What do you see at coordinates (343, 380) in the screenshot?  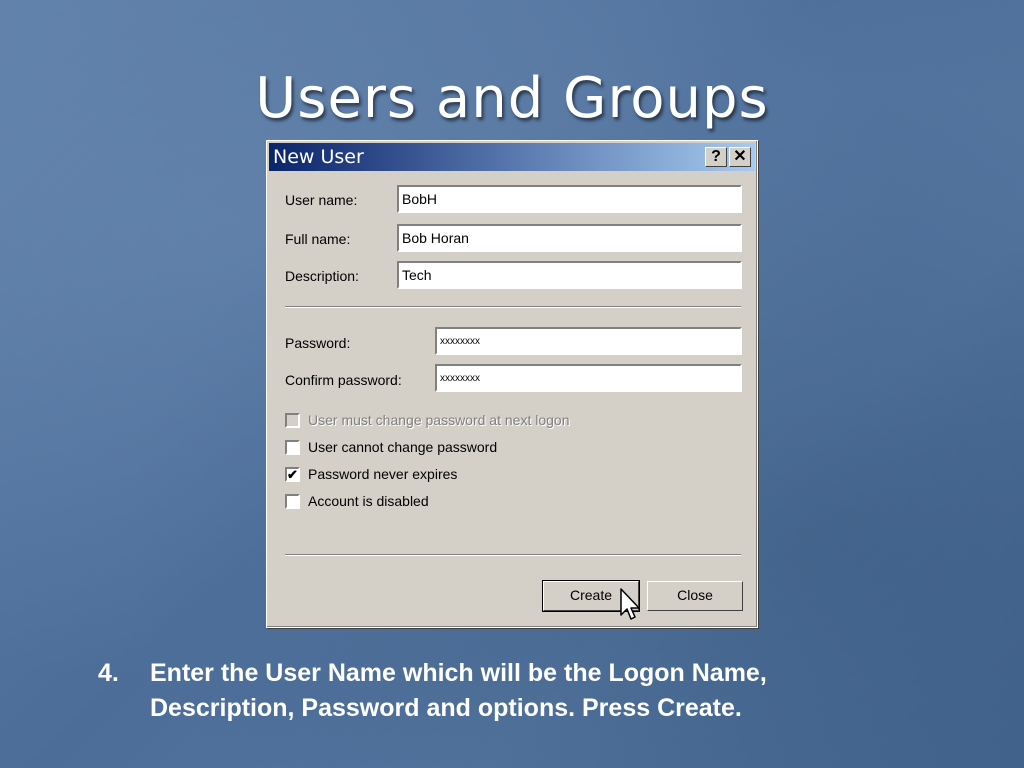 I see `confirm-password-label: Confirm password:` at bounding box center [343, 380].